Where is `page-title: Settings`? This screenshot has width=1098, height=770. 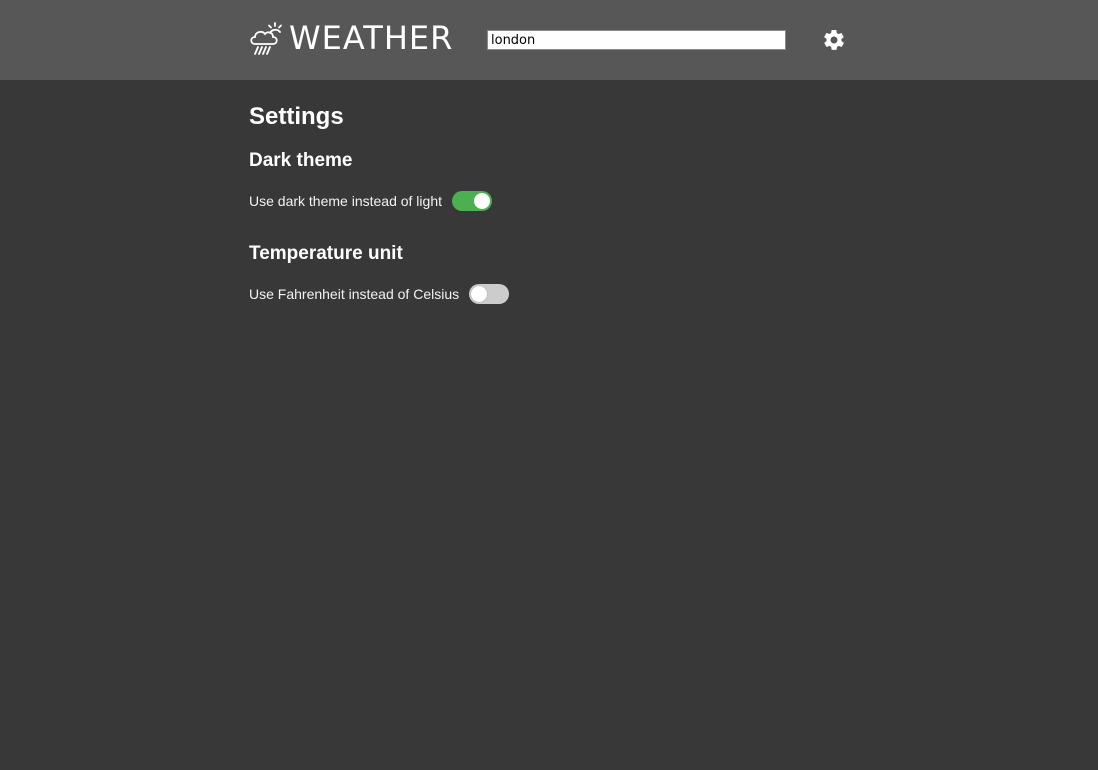
page-title: Settings is located at coordinates (296, 116).